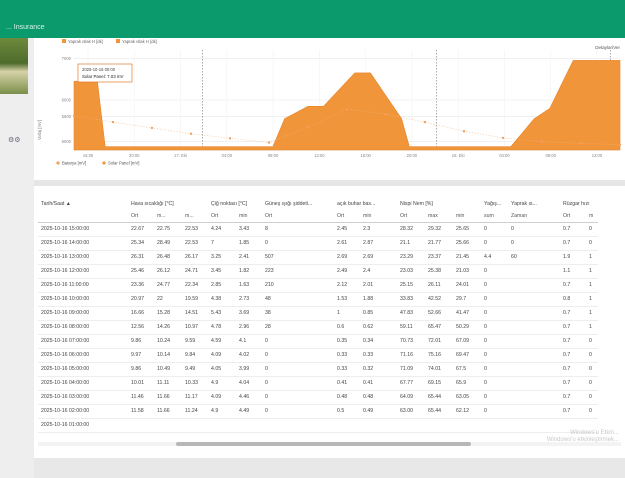 This screenshot has height=478, width=625. I want to click on horizontal-scrollbar, so click(329, 444).